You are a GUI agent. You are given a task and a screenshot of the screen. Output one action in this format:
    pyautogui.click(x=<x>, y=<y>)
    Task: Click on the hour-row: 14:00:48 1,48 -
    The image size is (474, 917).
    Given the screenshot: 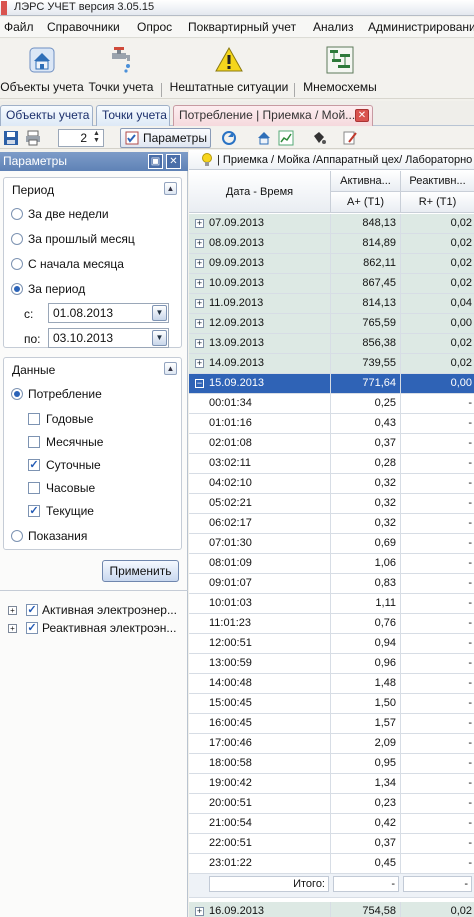 What is the action you would take?
    pyautogui.click(x=331, y=684)
    